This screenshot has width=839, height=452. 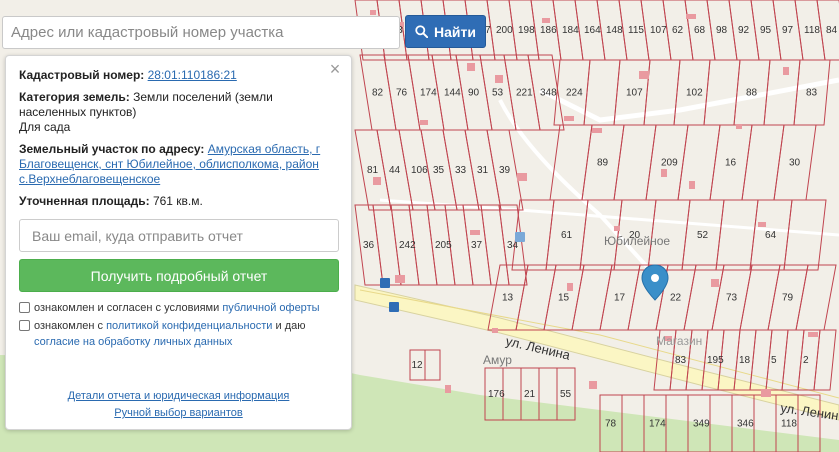 I want to click on parcel-number-label: 186, so click(x=548, y=30).